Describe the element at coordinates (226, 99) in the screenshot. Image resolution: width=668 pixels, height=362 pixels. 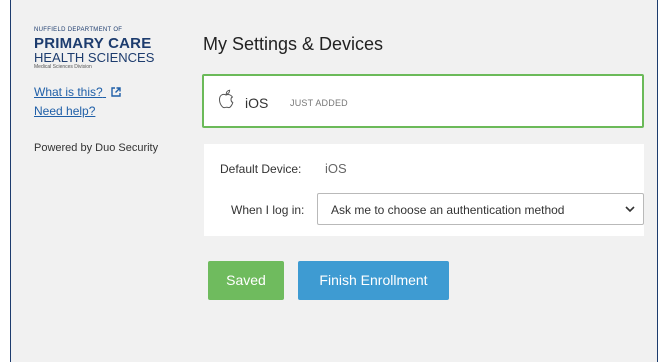
I see `apple-icon` at that location.